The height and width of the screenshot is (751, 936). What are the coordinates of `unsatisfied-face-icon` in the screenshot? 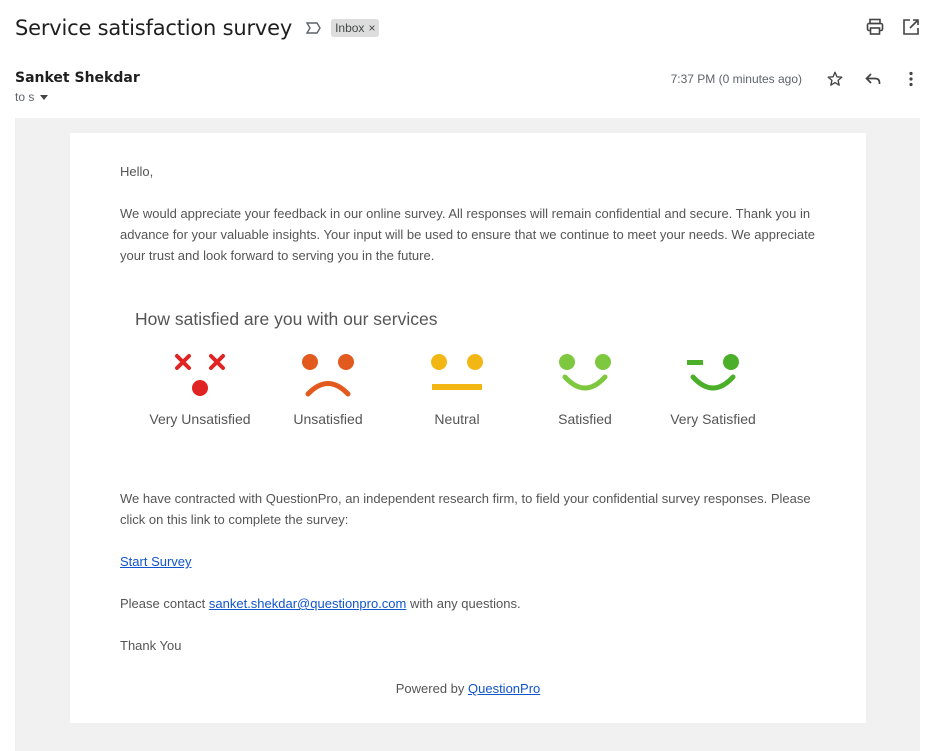 It's located at (328, 375).